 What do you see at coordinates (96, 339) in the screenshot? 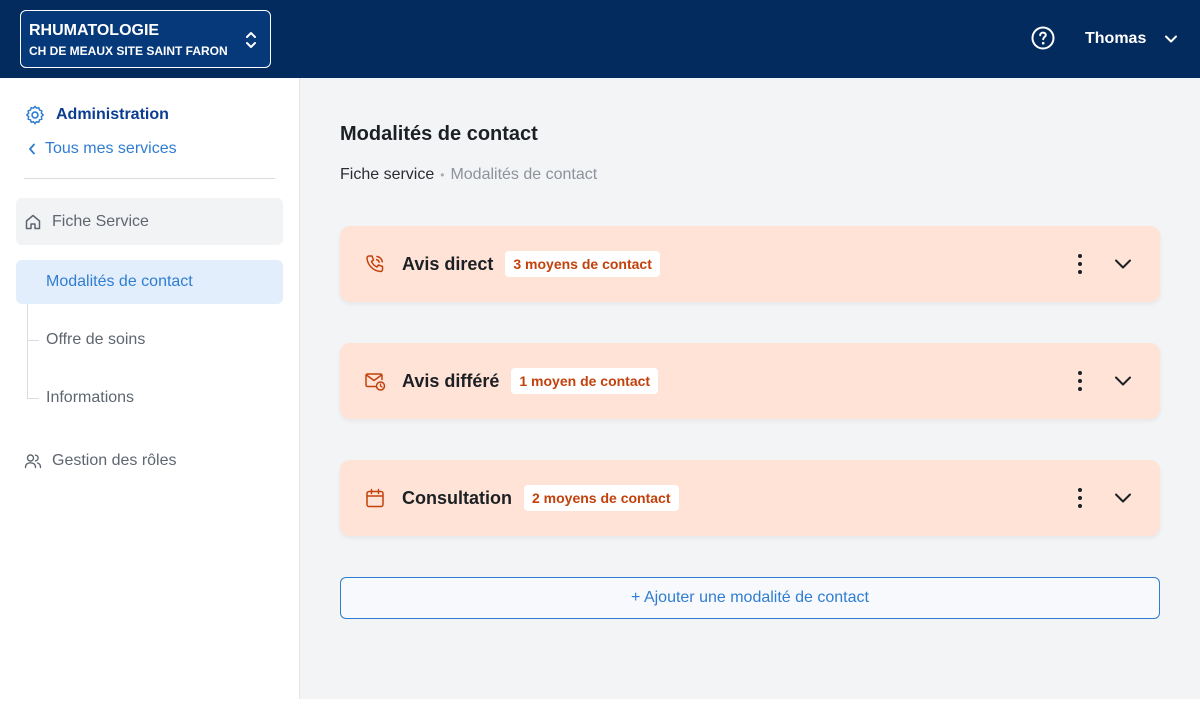
I see `sidebar-item-label: Offre de soins` at bounding box center [96, 339].